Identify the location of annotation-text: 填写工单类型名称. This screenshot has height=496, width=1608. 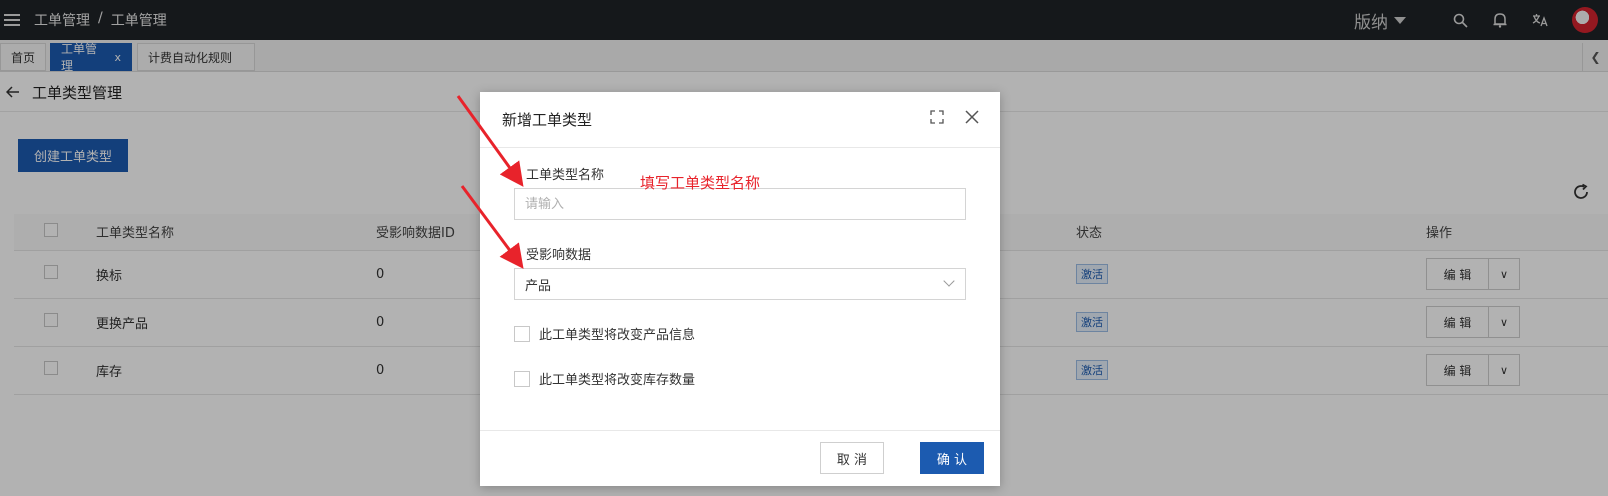
(700, 183).